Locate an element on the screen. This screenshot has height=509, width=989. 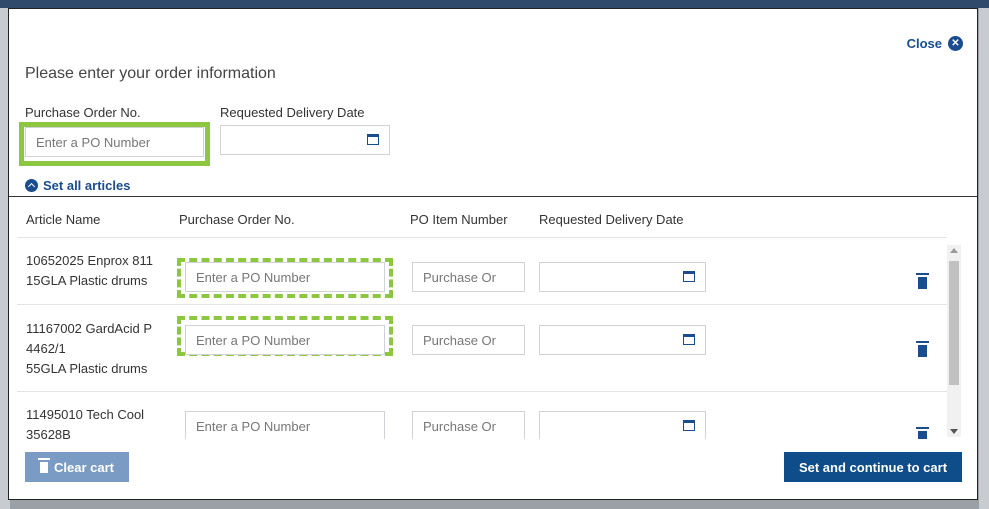
set-all-articles-link: Set all articles is located at coordinates (77, 185).